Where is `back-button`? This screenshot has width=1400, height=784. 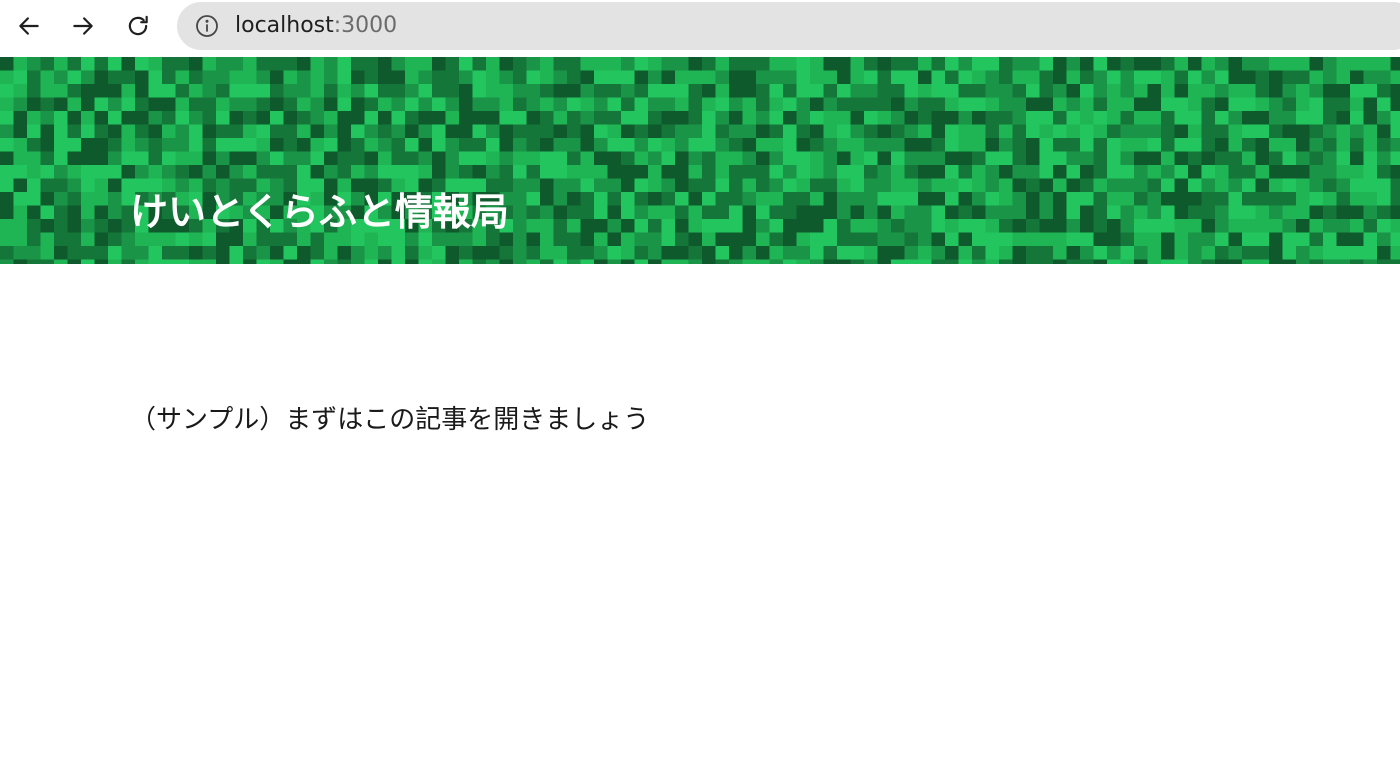
back-button is located at coordinates (29, 26).